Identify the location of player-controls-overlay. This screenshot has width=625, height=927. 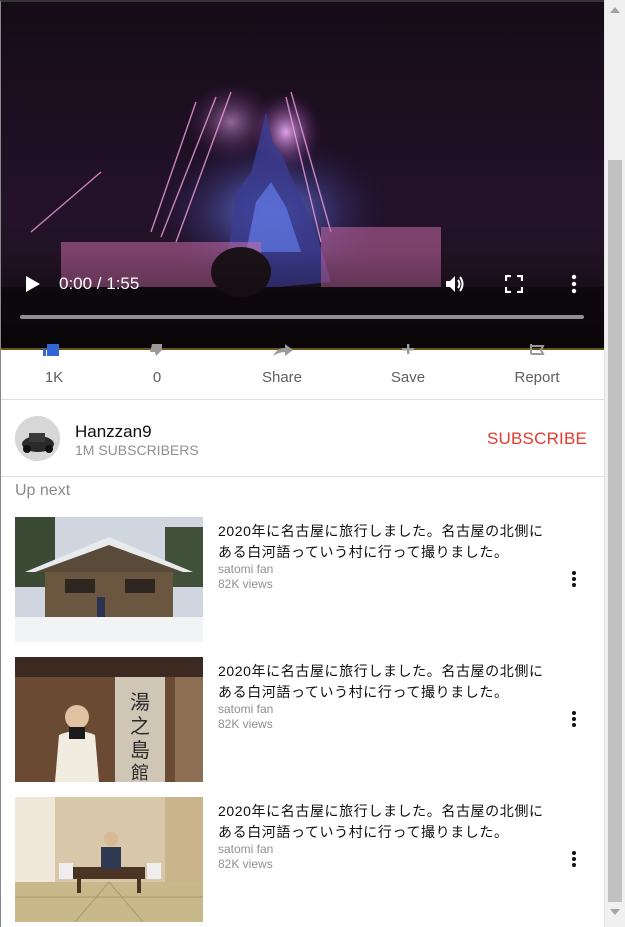
(302, 300).